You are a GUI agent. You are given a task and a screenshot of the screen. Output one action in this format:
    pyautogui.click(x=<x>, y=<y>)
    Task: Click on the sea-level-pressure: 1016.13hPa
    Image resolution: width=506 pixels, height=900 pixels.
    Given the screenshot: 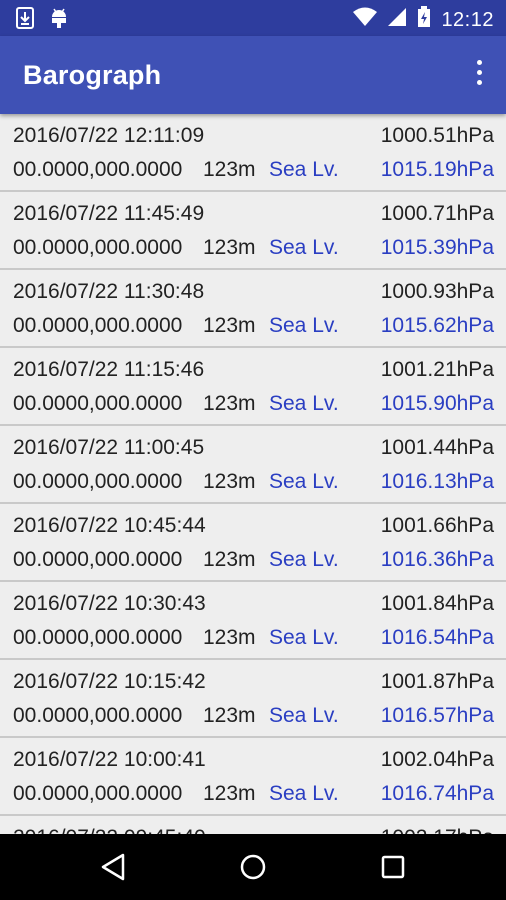 What is the action you would take?
    pyautogui.click(x=437, y=481)
    